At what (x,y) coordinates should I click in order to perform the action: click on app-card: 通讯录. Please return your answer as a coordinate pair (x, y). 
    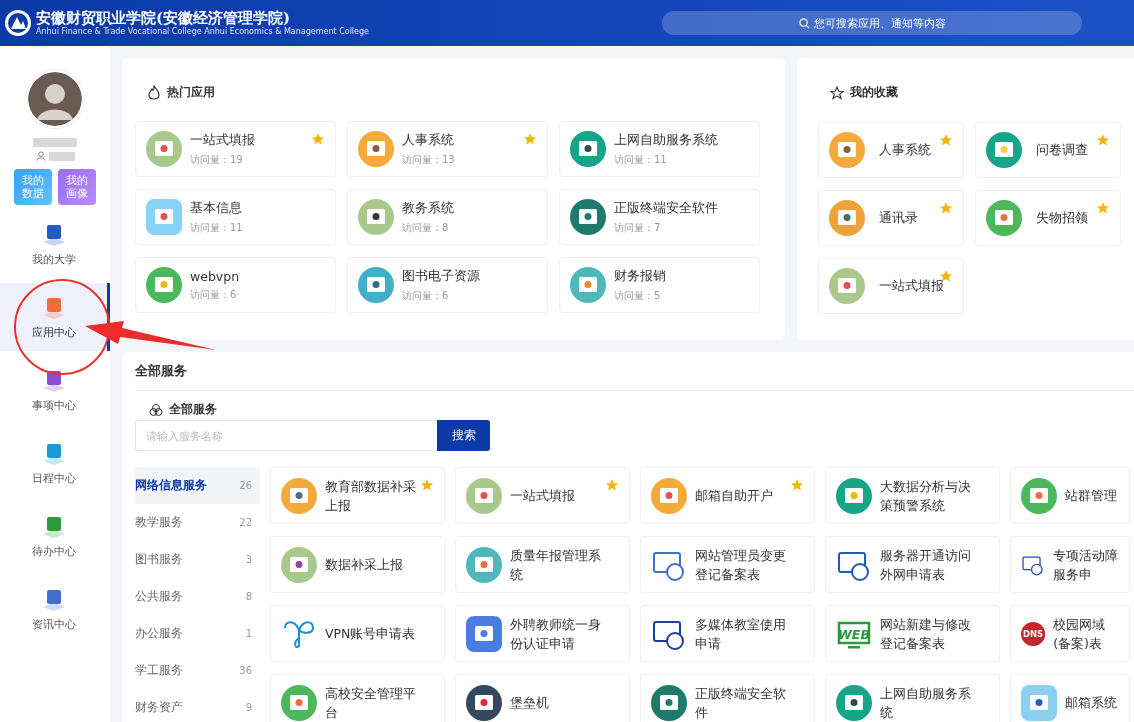
    Looking at the image, I should click on (891, 218).